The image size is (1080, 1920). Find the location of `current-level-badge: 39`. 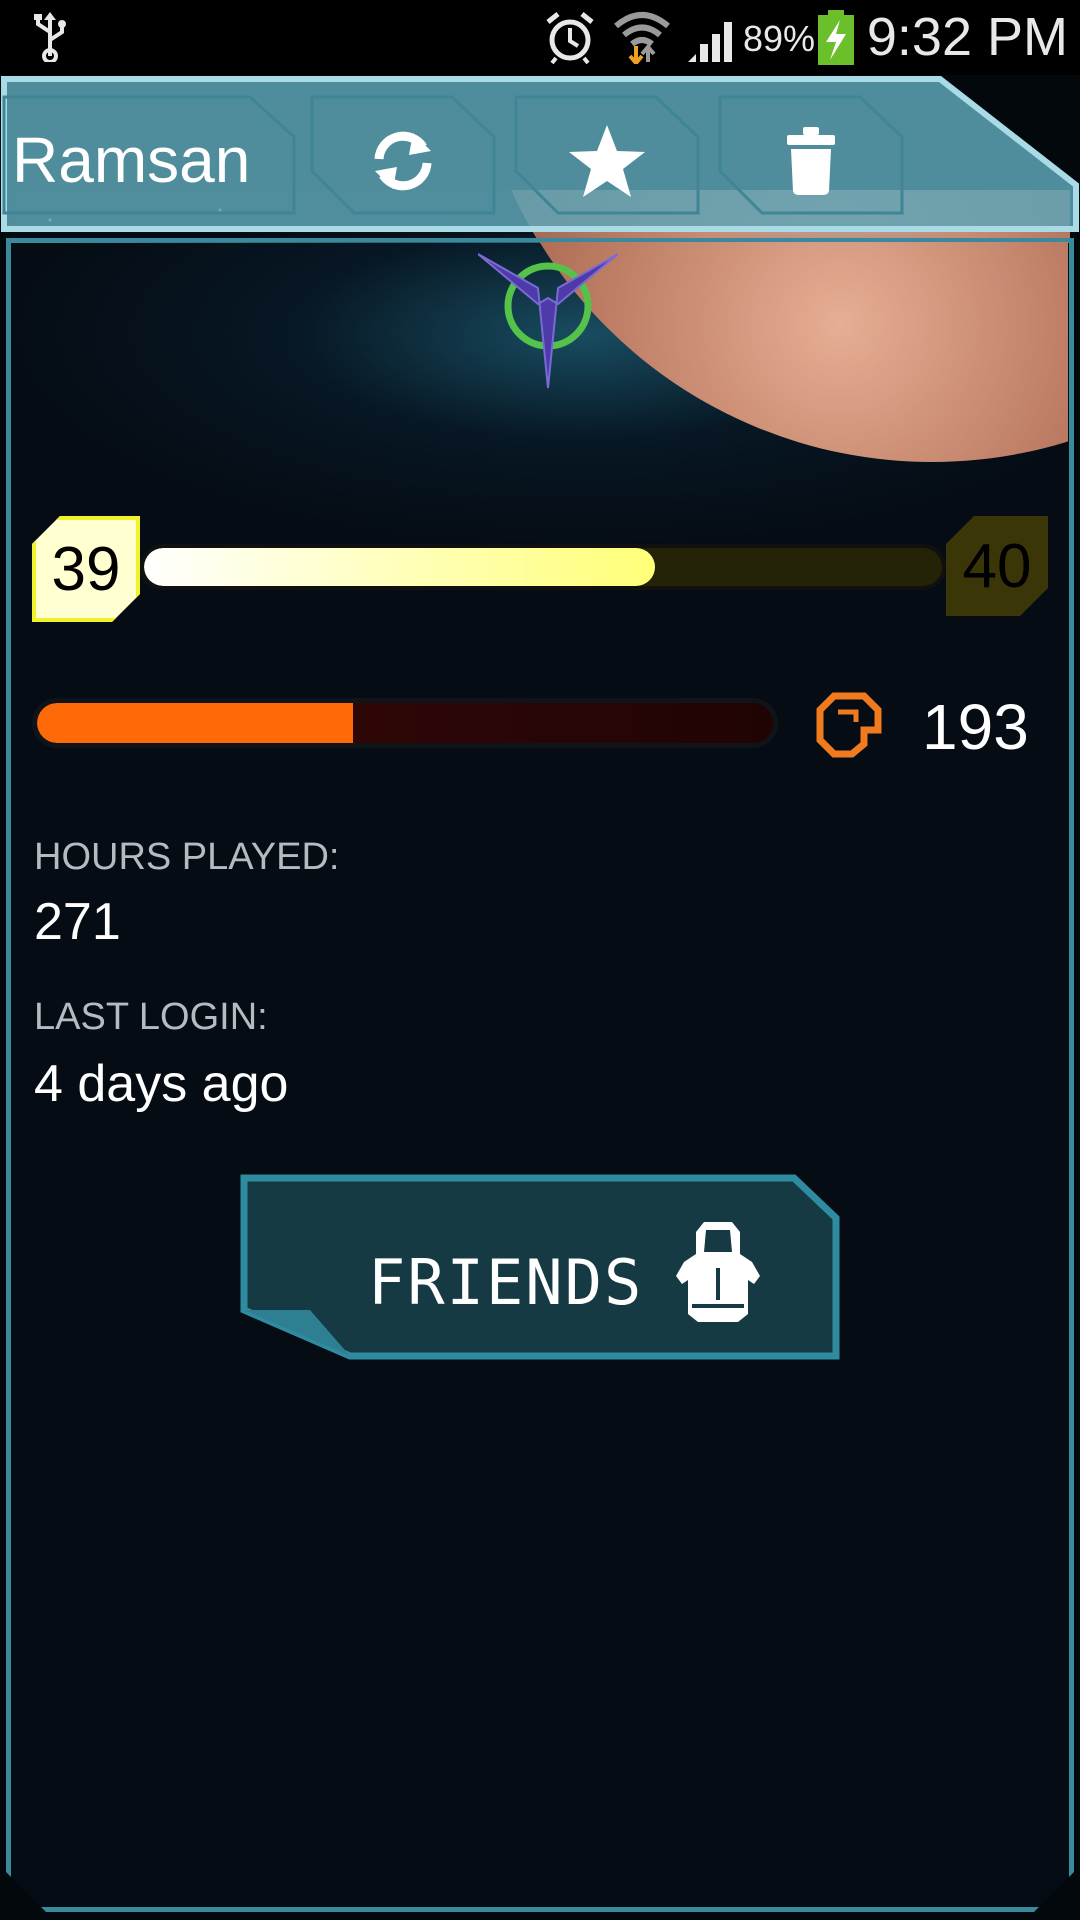

current-level-badge: 39 is located at coordinates (86, 569).